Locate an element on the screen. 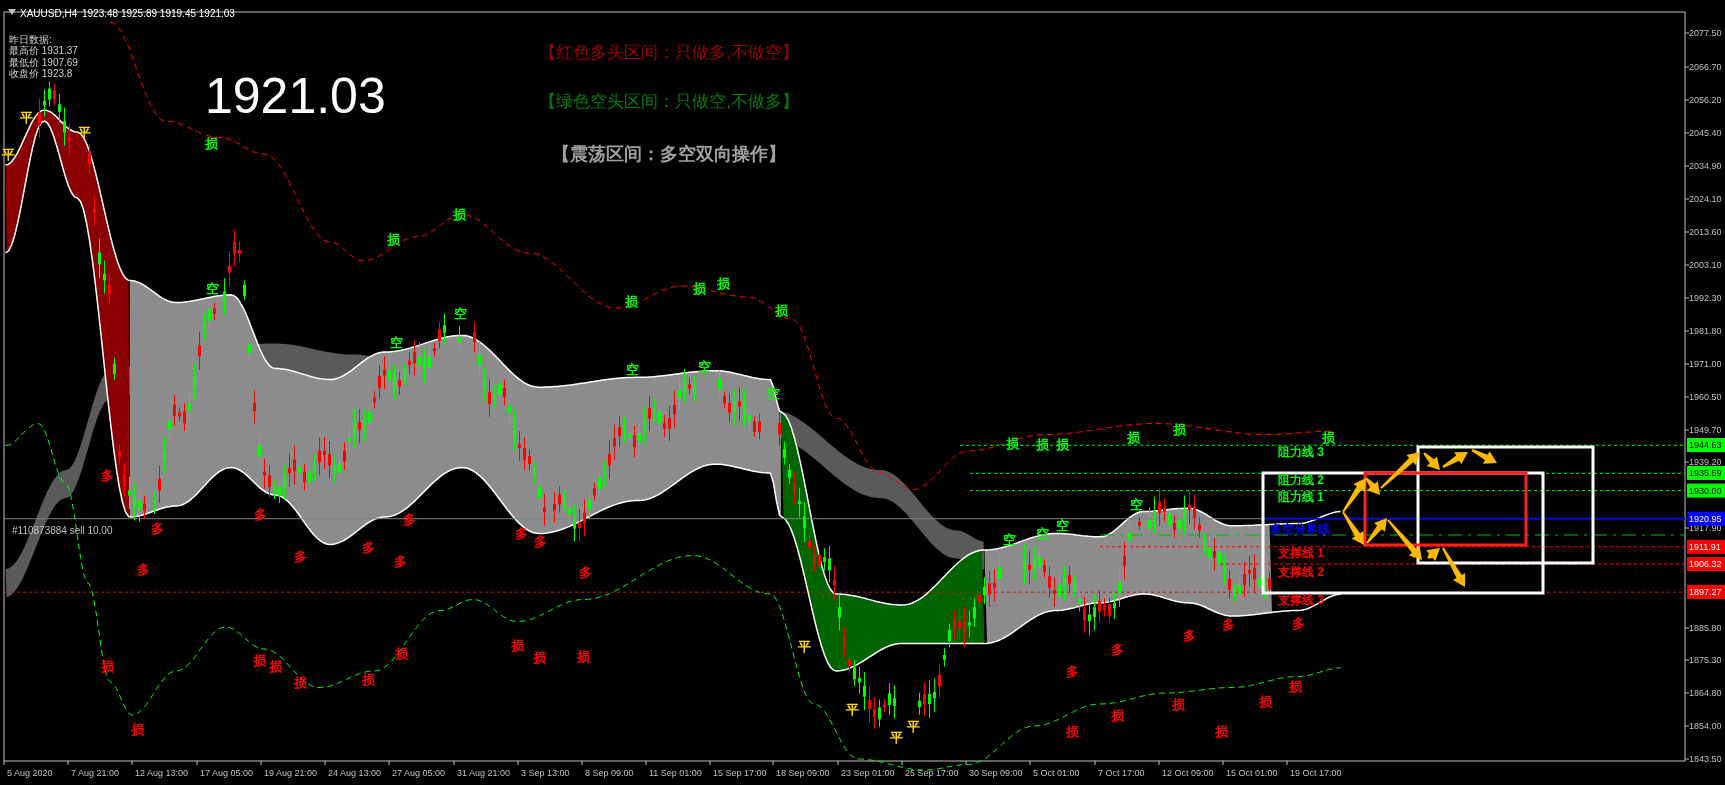 The image size is (1725, 785). price-tick-label: 1854.00 is located at coordinates (1705, 726).